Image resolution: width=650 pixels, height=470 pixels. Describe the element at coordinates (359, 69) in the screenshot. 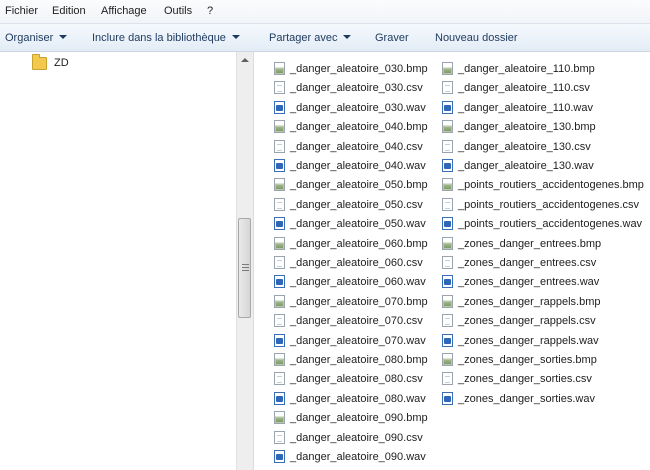

I see `file-name: _danger_aleatoire_030.bmp` at that location.